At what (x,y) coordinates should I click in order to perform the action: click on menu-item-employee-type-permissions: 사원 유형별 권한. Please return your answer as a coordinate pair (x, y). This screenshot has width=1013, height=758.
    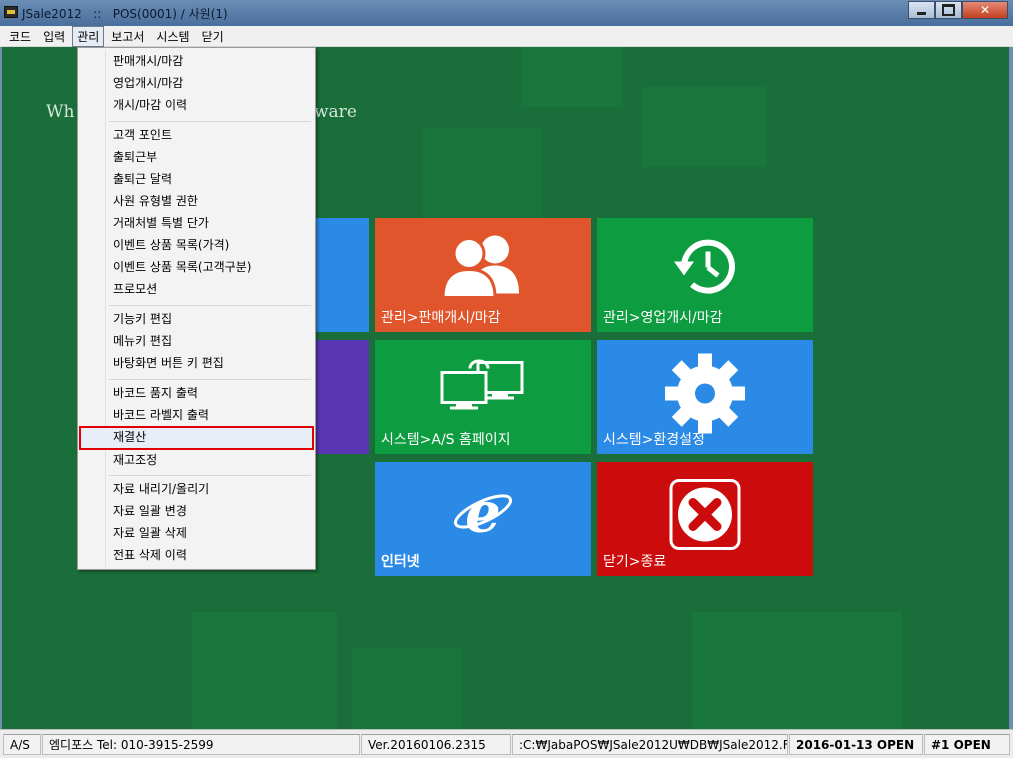
    Looking at the image, I should click on (196, 201).